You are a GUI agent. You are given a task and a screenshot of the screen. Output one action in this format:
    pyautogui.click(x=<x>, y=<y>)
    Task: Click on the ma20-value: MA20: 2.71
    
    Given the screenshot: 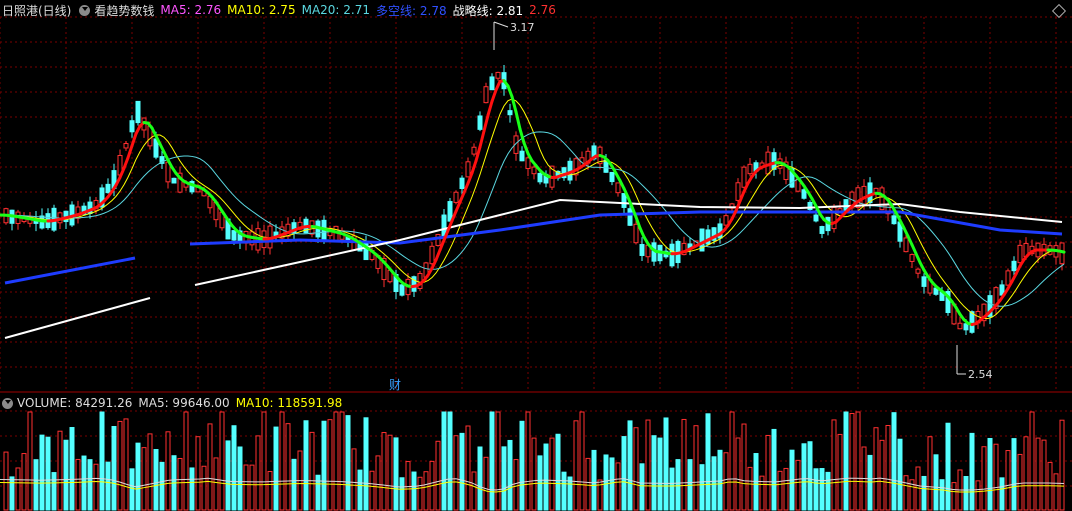 What is the action you would take?
    pyautogui.click(x=336, y=10)
    